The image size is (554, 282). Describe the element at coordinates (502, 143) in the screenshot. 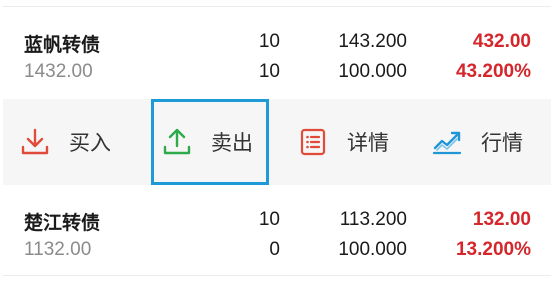

I see `quote-label: 行情` at that location.